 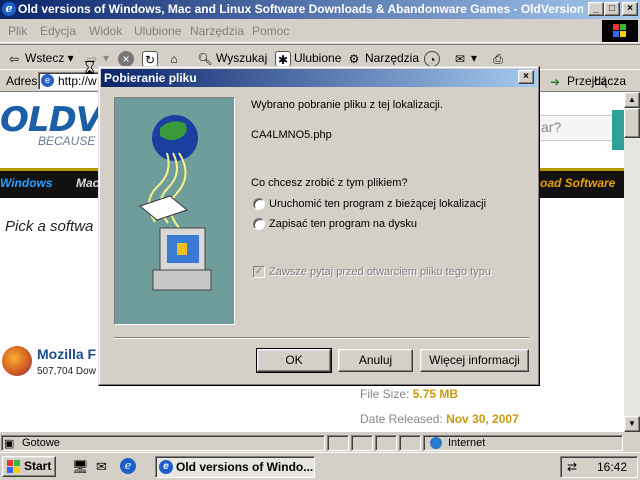 I want to click on history-button: ◔, so click(x=433, y=58).